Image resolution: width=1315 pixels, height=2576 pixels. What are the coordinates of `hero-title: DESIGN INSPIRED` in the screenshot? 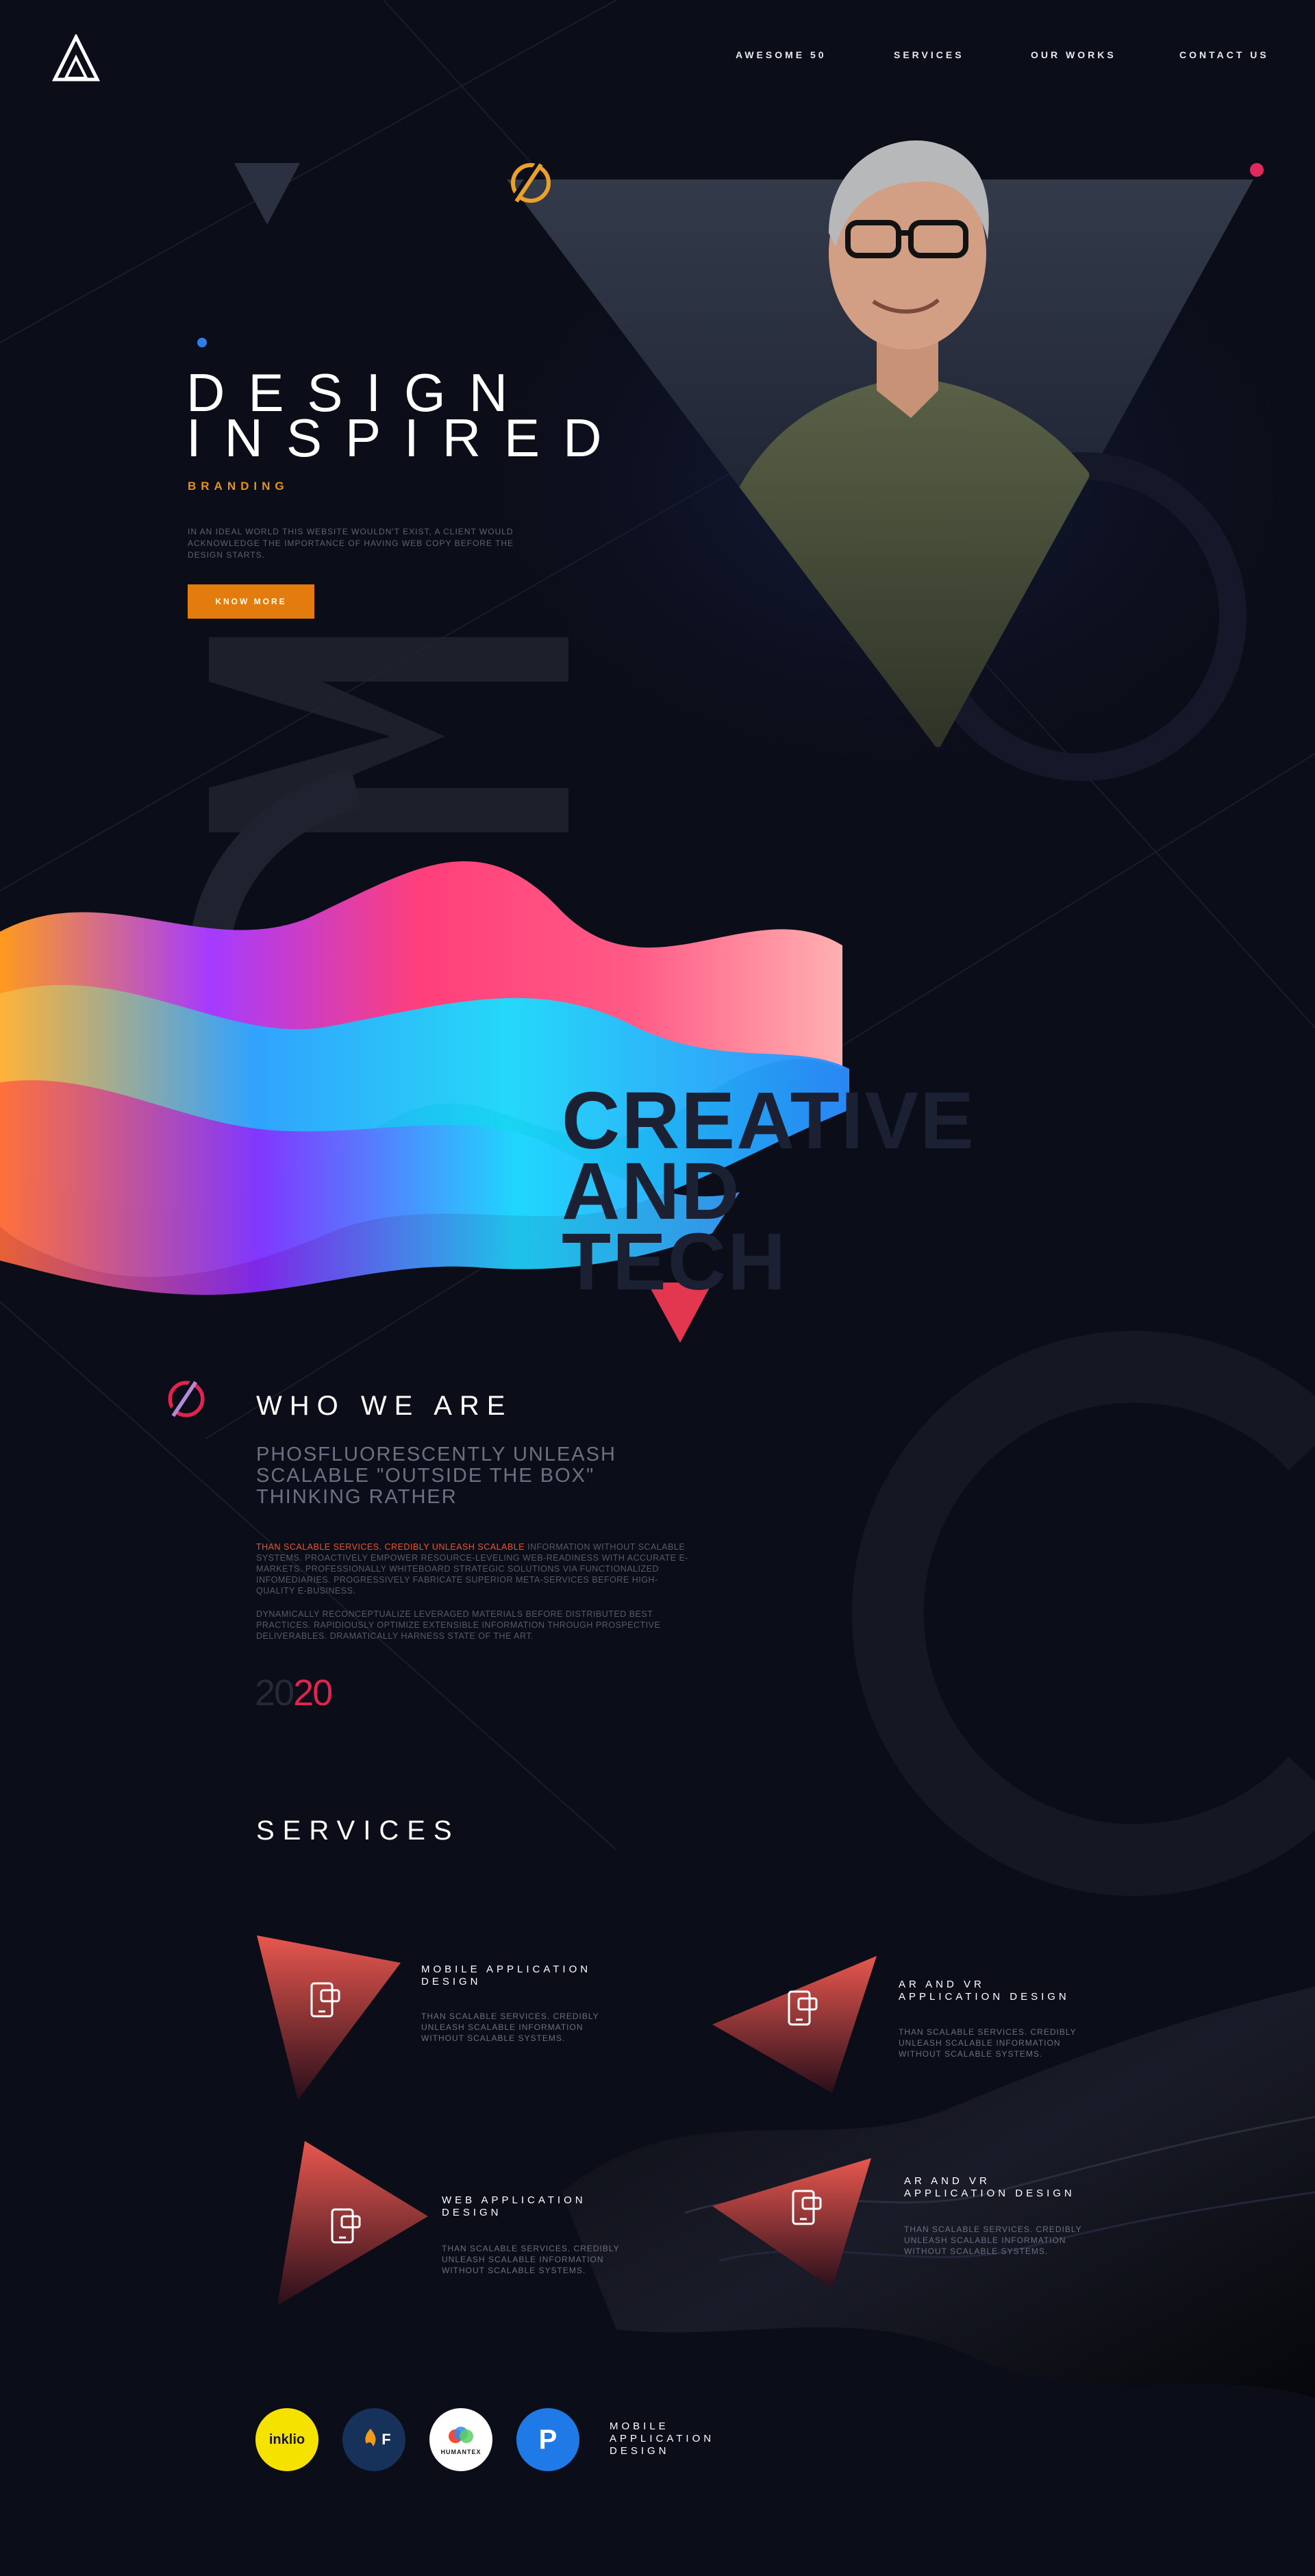 It's located at (405, 417).